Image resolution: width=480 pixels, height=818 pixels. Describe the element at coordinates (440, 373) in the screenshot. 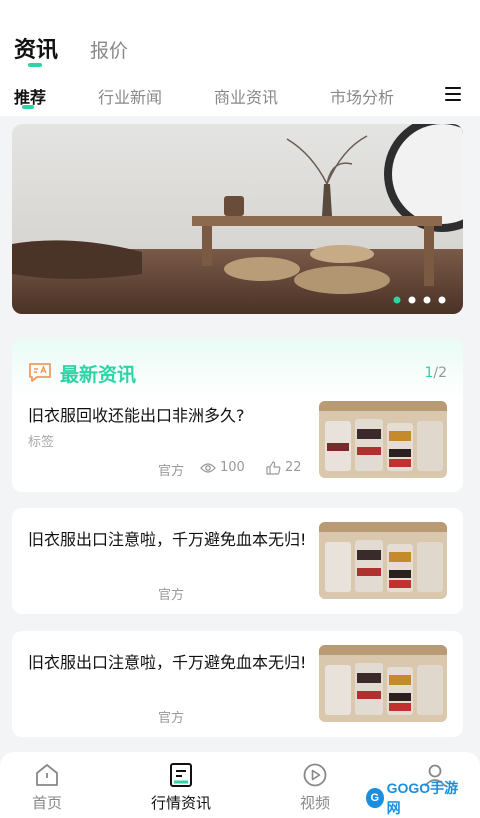

I see `pager-total: /2` at that location.